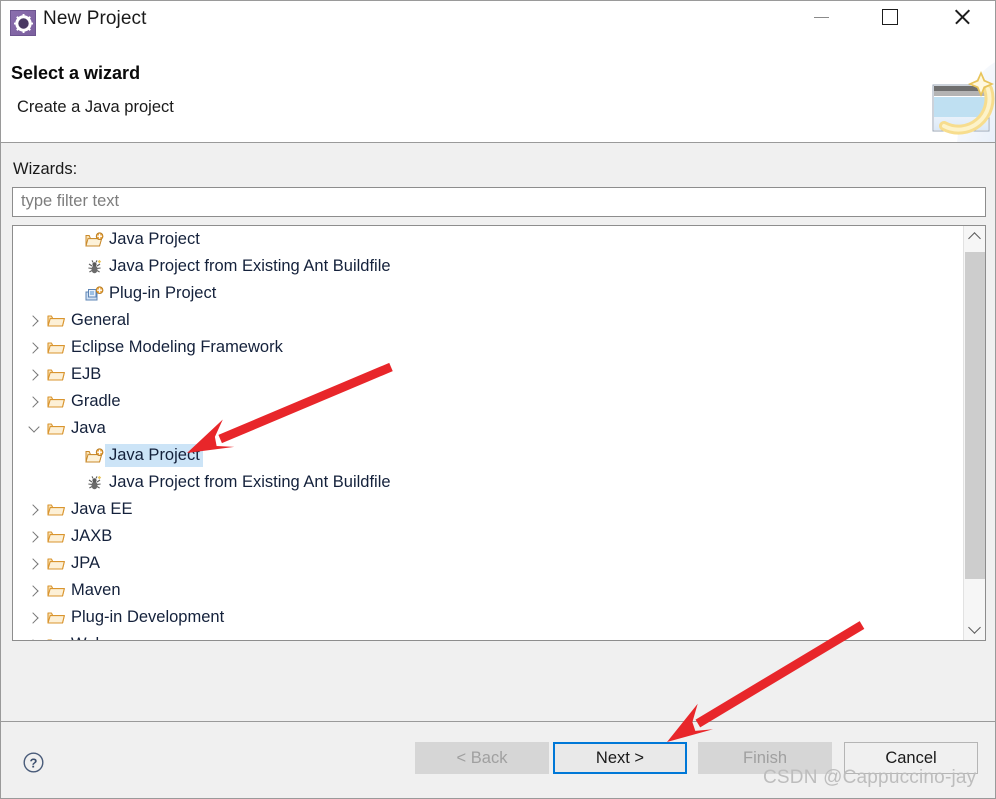  Describe the element at coordinates (23, 23) in the screenshot. I see `project-wizard-icon` at that location.